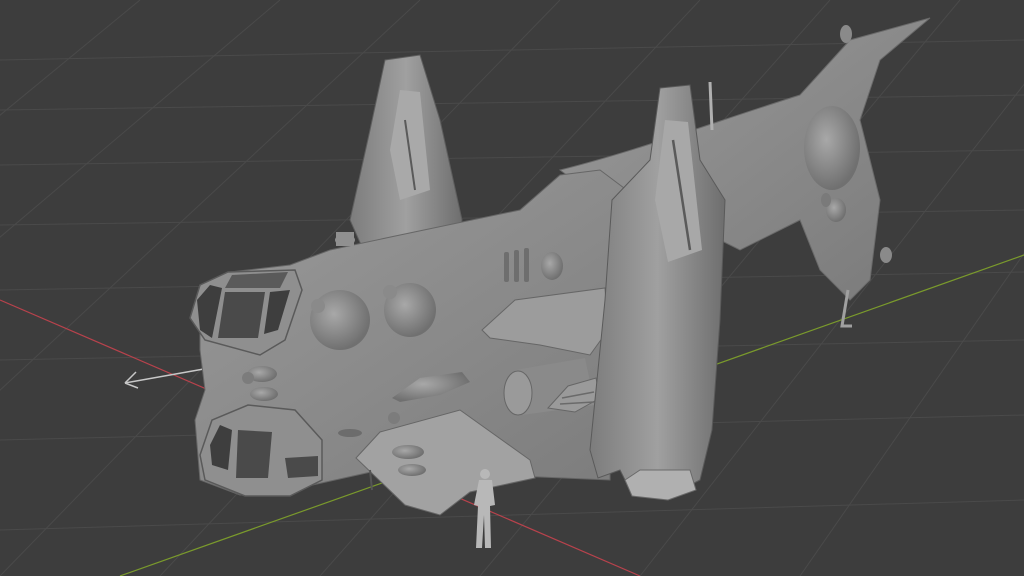  Describe the element at coordinates (826, 200) in the screenshot. I see `tail-tiny-bulge` at that location.